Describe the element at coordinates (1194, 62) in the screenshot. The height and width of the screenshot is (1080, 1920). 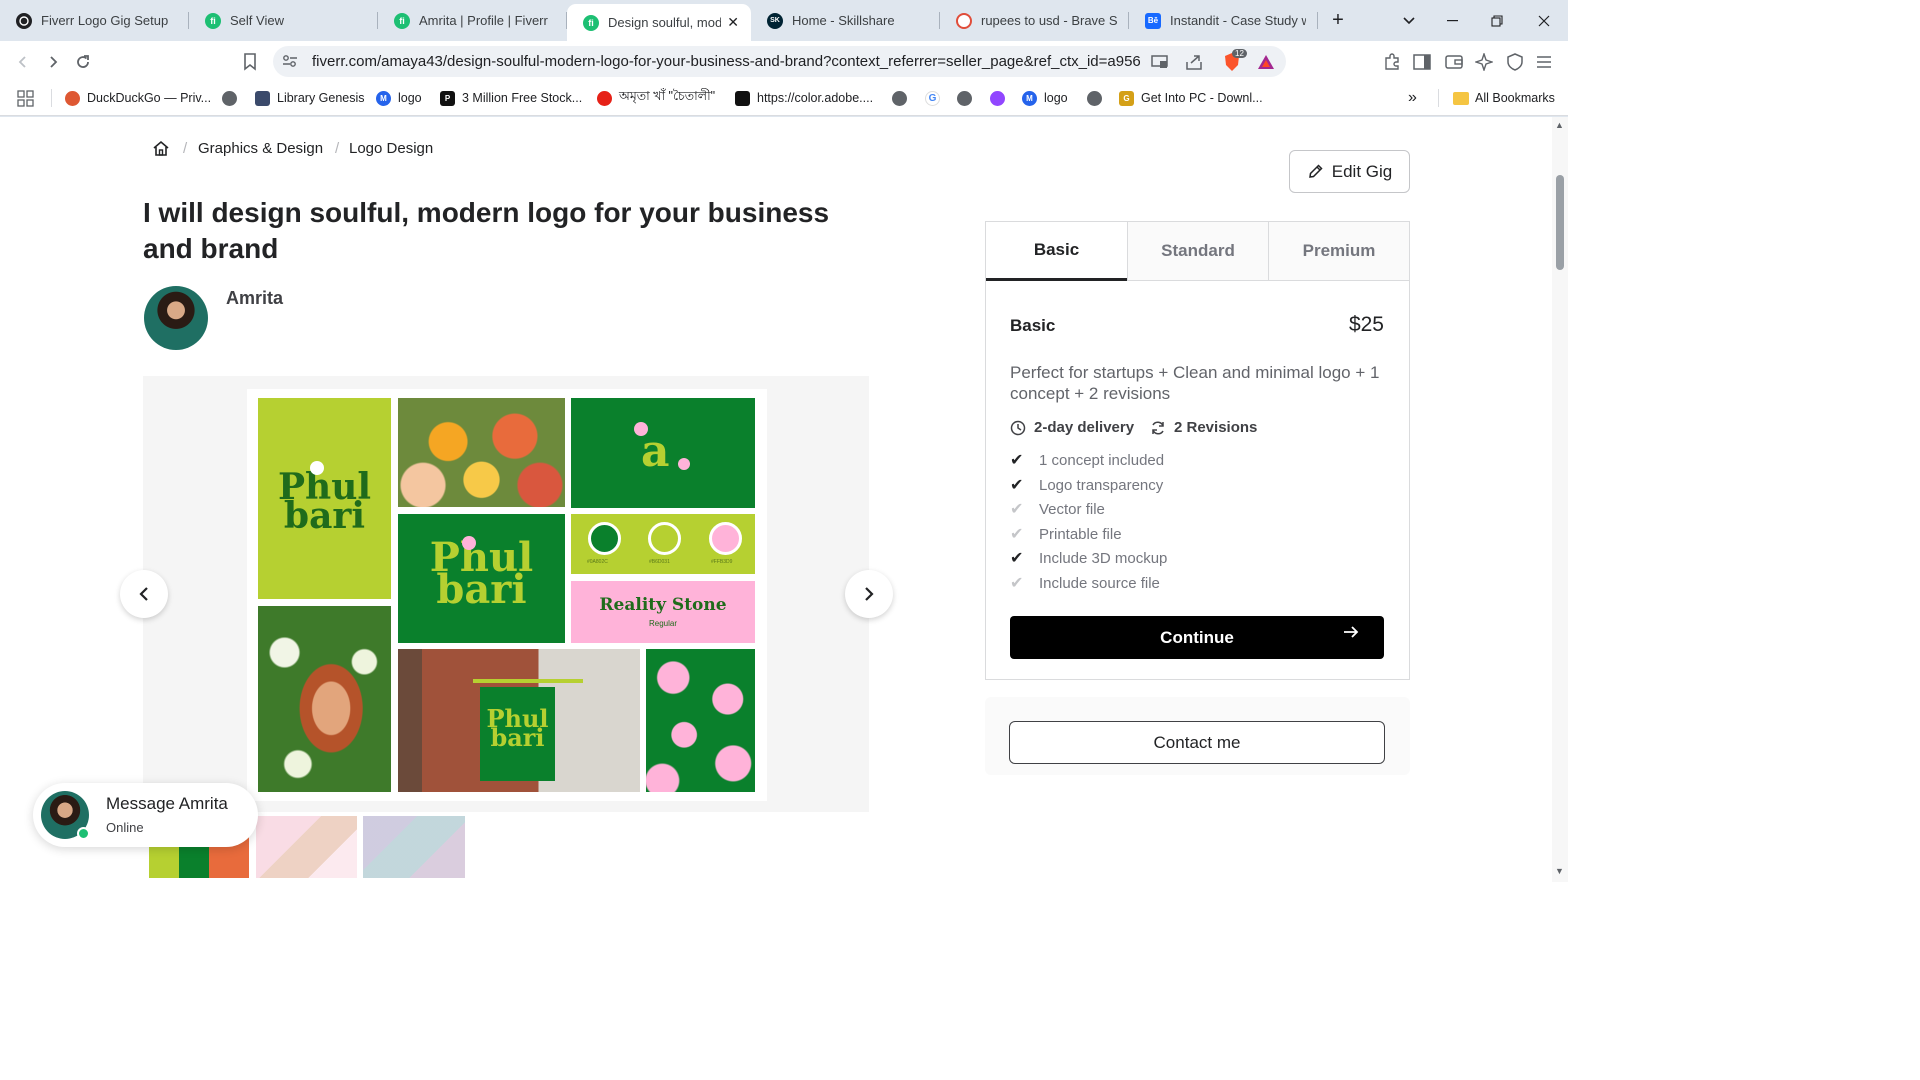
I see `share-icon` at that location.